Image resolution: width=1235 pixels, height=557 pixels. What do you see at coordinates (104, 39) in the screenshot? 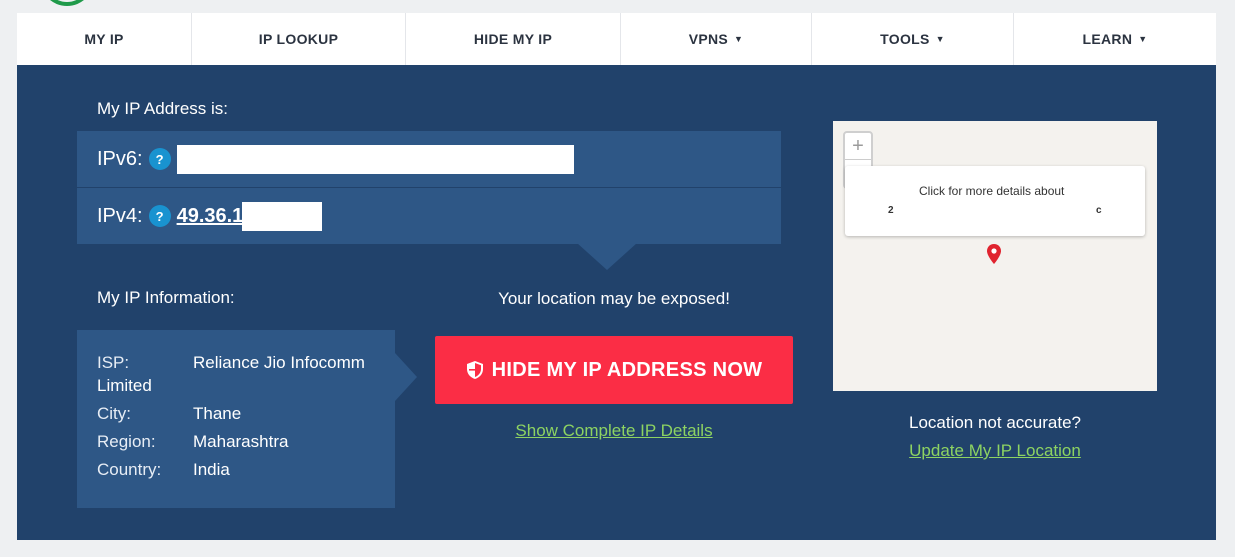
I see `nav-my-ip: MY IP` at bounding box center [104, 39].